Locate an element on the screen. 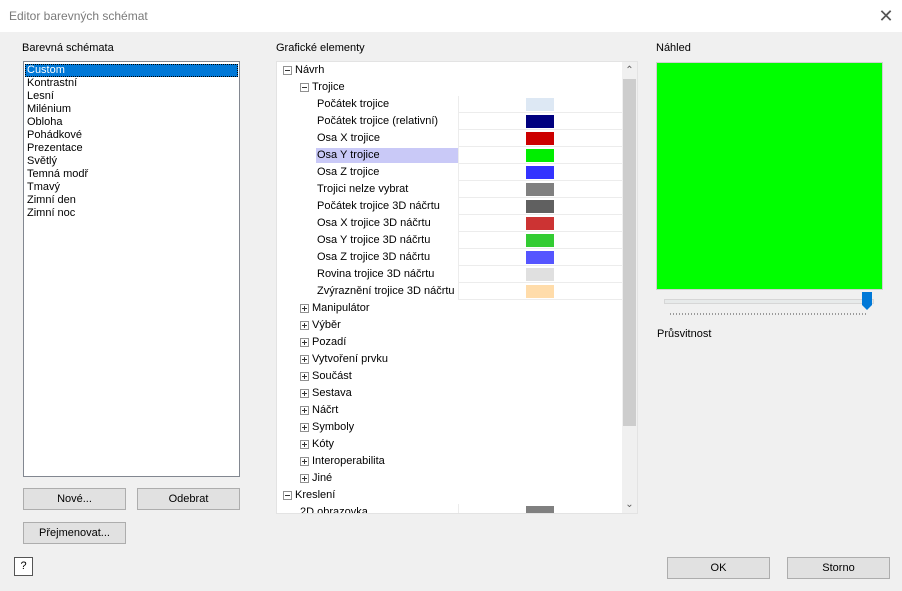 Image resolution: width=902 pixels, height=591 pixels. slider-ticks is located at coordinates (769, 314).